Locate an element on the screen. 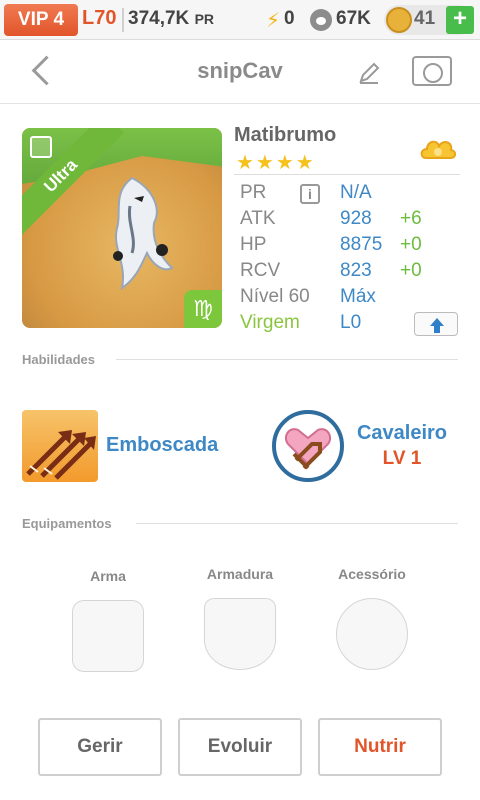  stat-label: Nível 60 is located at coordinates (275, 296).